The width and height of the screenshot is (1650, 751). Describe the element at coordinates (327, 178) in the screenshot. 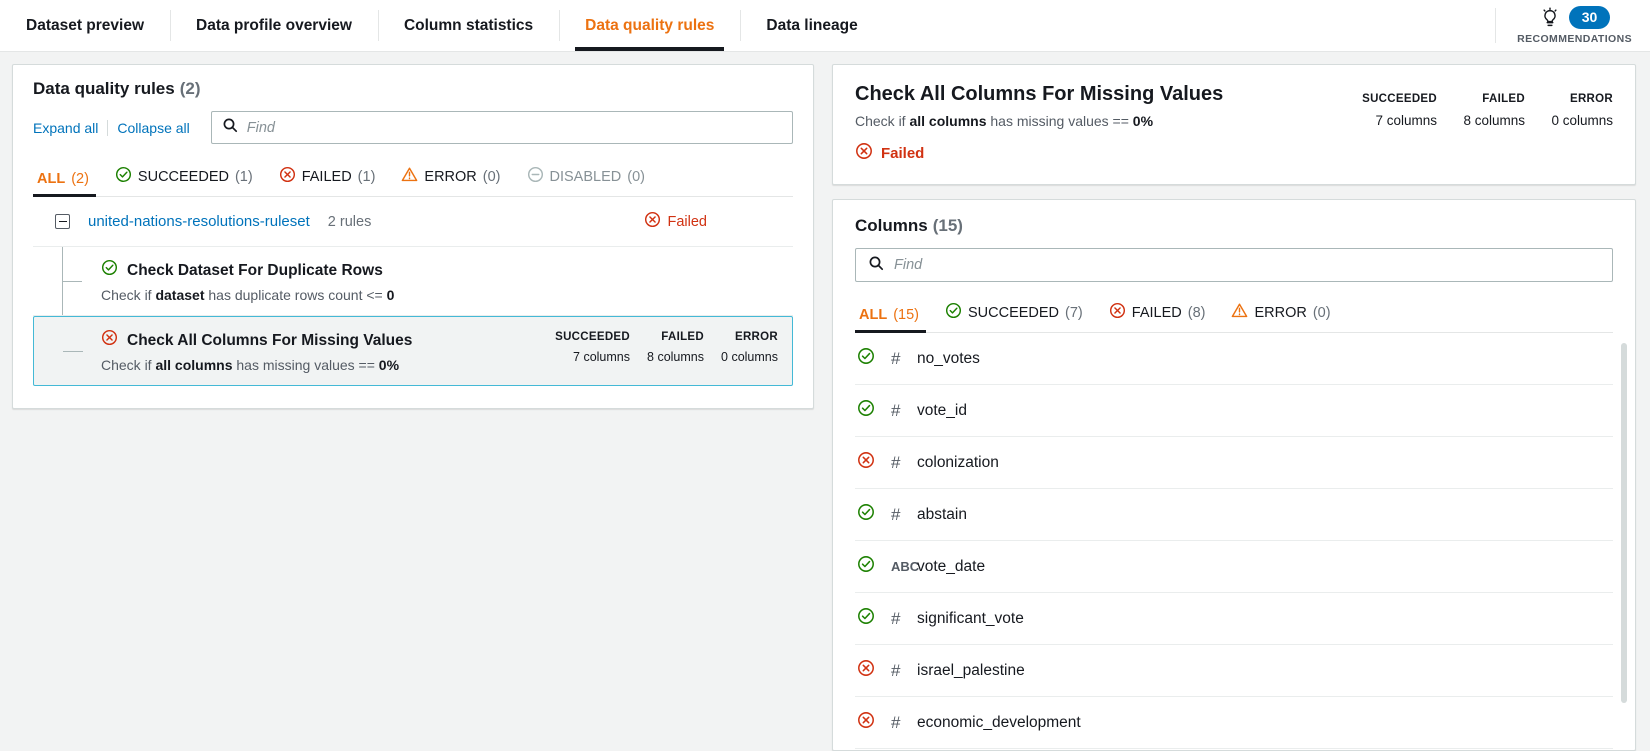

I see `filter-tab-failed: FAILED (1)` at that location.